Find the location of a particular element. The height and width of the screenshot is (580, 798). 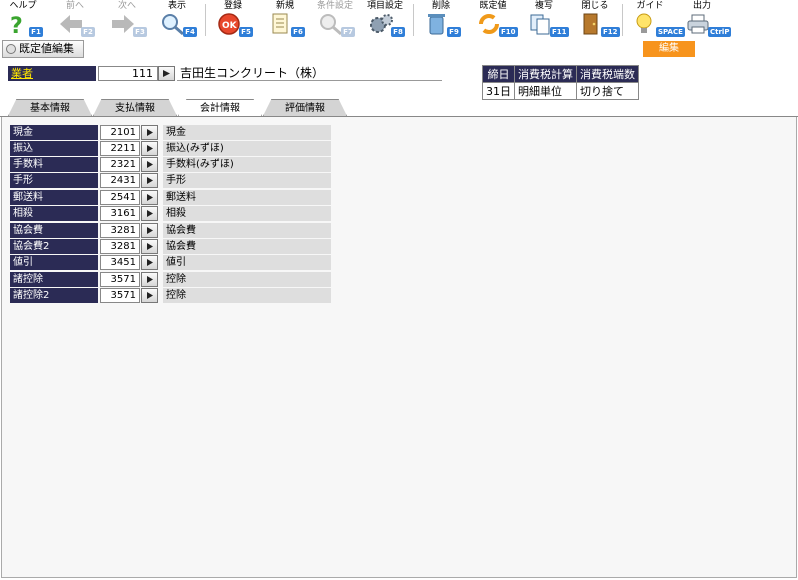

tax-rounding-header: 消費税端数 is located at coordinates (607, 74).